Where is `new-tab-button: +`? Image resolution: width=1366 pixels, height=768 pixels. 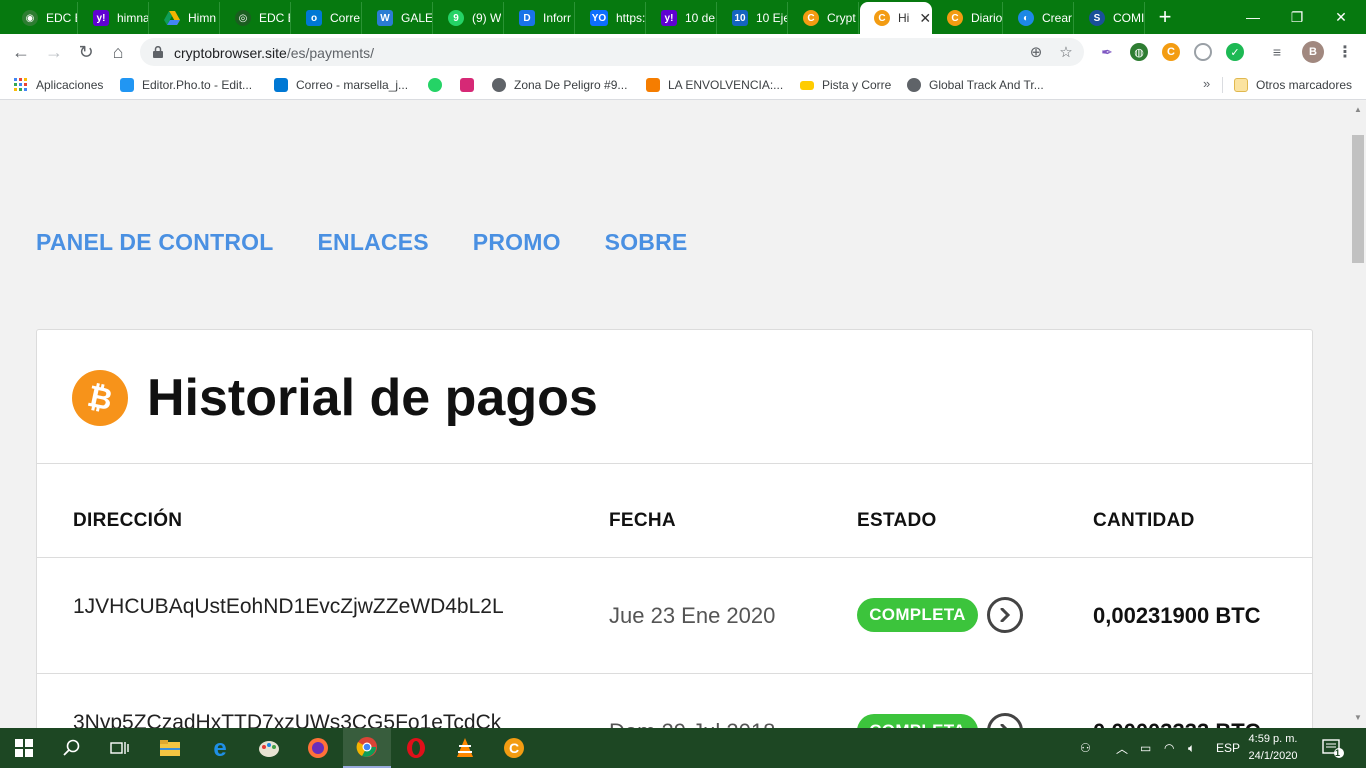
new-tab-button: + is located at coordinates (1165, 17).